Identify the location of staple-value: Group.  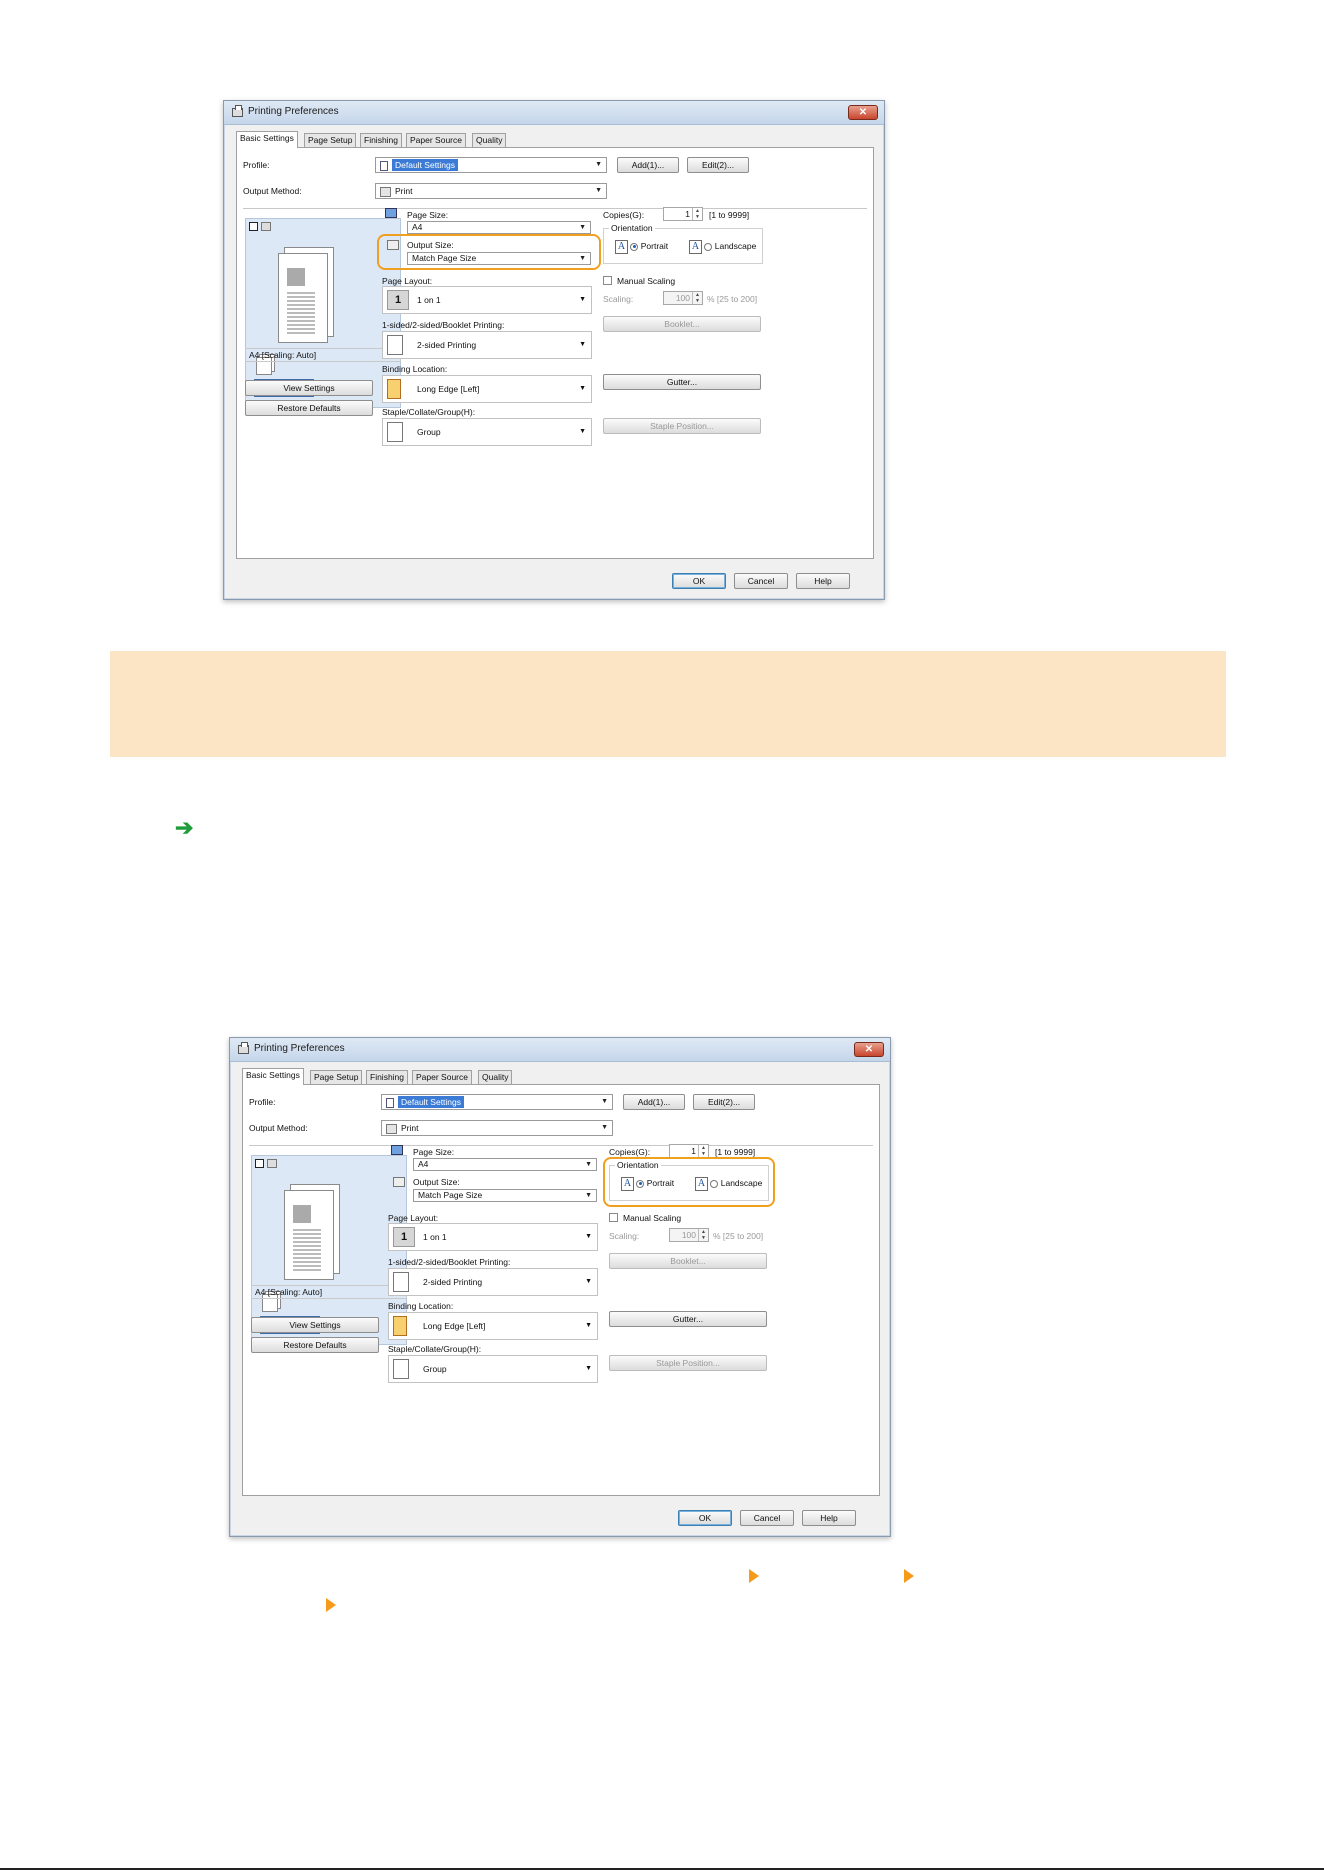
(429, 432).